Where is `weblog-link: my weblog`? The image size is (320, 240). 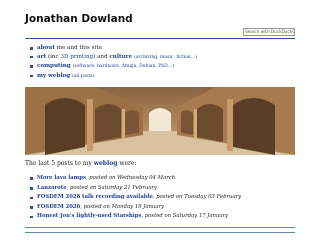 weblog-link: my weblog is located at coordinates (53, 76).